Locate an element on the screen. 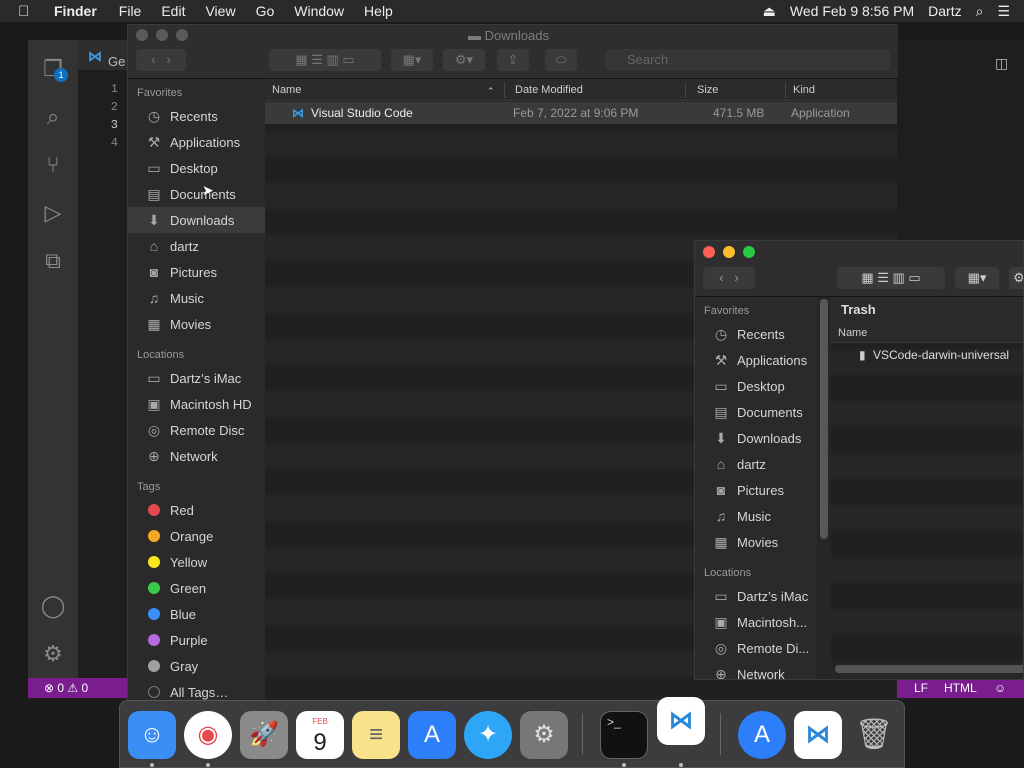 This screenshot has width=1024, height=768. column-size-header: Size is located at coordinates (707, 90).